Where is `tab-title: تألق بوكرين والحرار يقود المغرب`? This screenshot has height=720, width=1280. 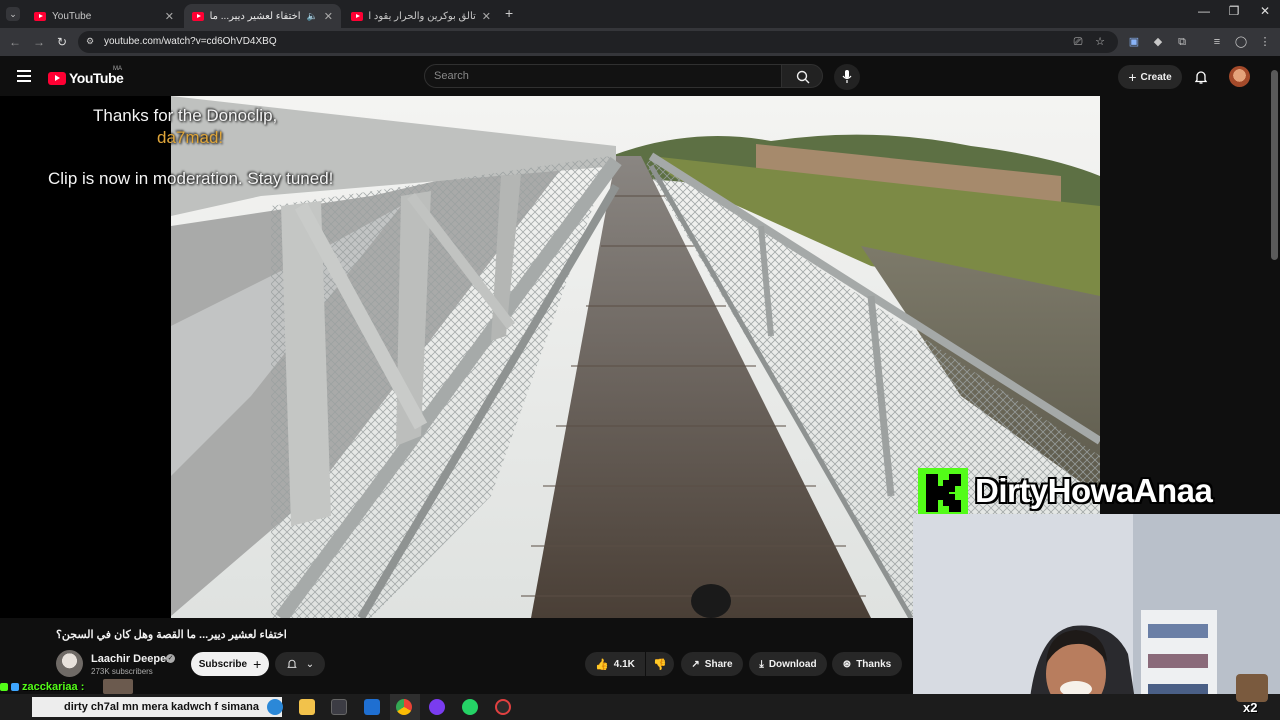 tab-title: تألق بوكرين والحرار يقود المغرب is located at coordinates (422, 16).